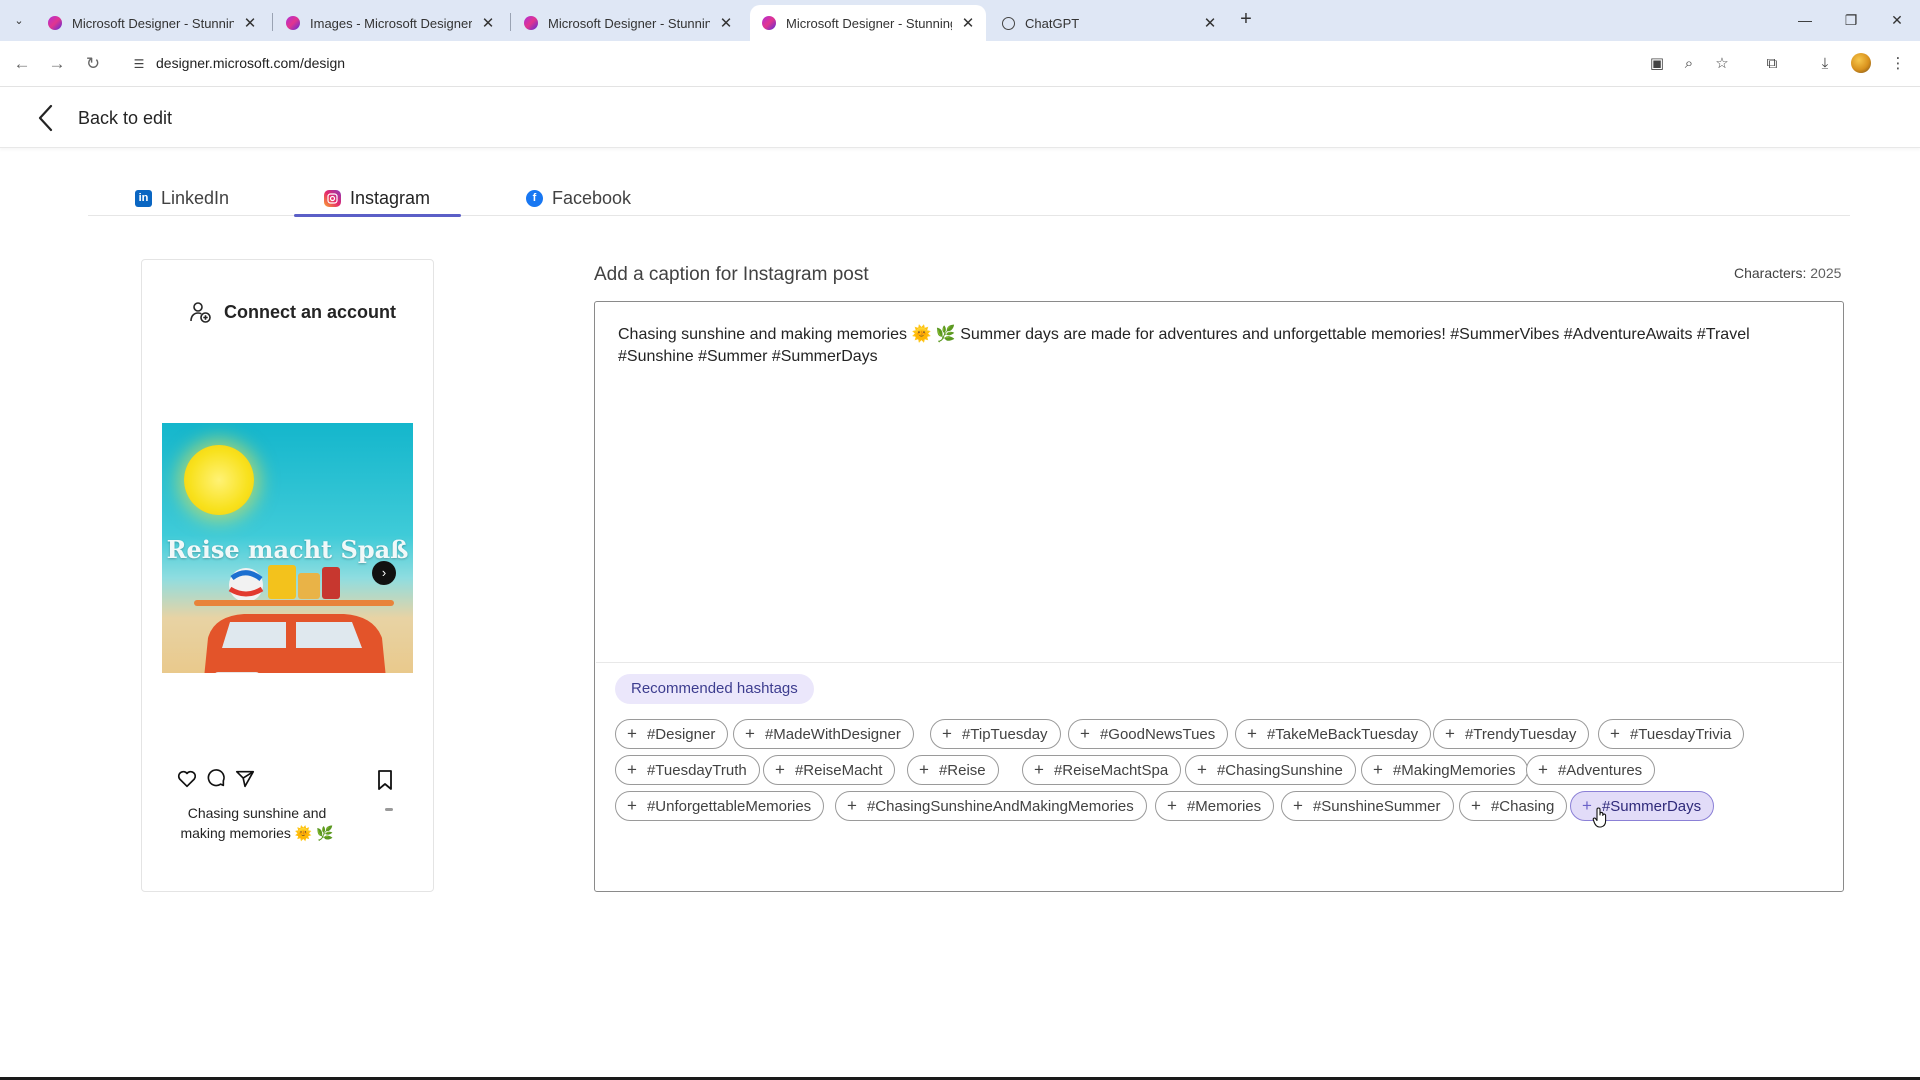 This screenshot has width=1920, height=1080. What do you see at coordinates (1788, 273) in the screenshot?
I see `character-count: Characters: 2025` at bounding box center [1788, 273].